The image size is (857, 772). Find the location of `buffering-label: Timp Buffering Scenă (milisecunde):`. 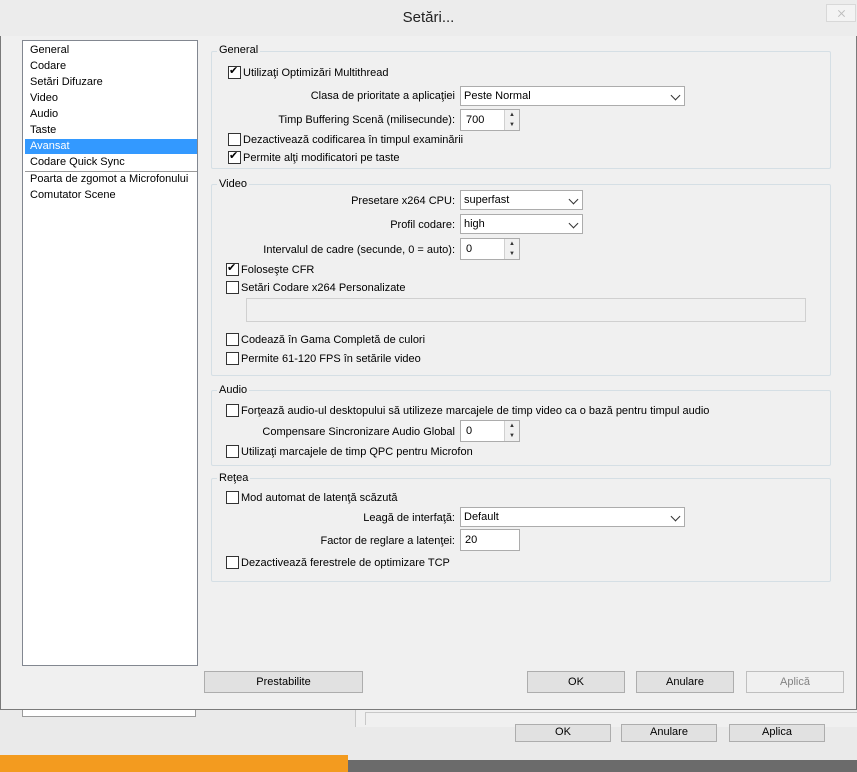

buffering-label: Timp Buffering Scenă (milisecunde): is located at coordinates (366, 120).